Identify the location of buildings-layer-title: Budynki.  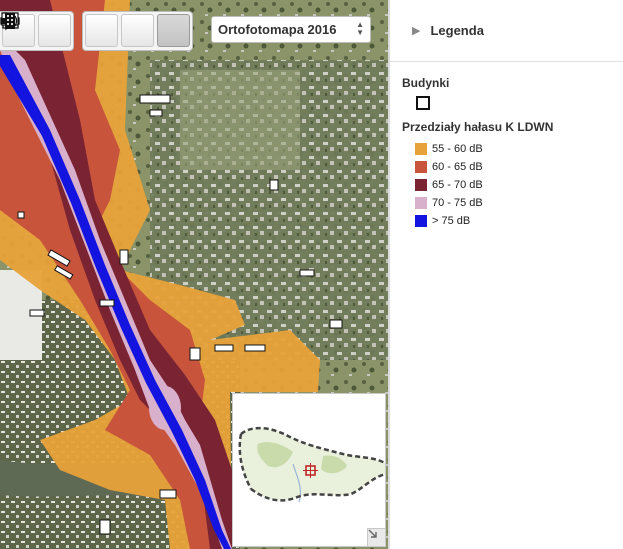
(426, 83).